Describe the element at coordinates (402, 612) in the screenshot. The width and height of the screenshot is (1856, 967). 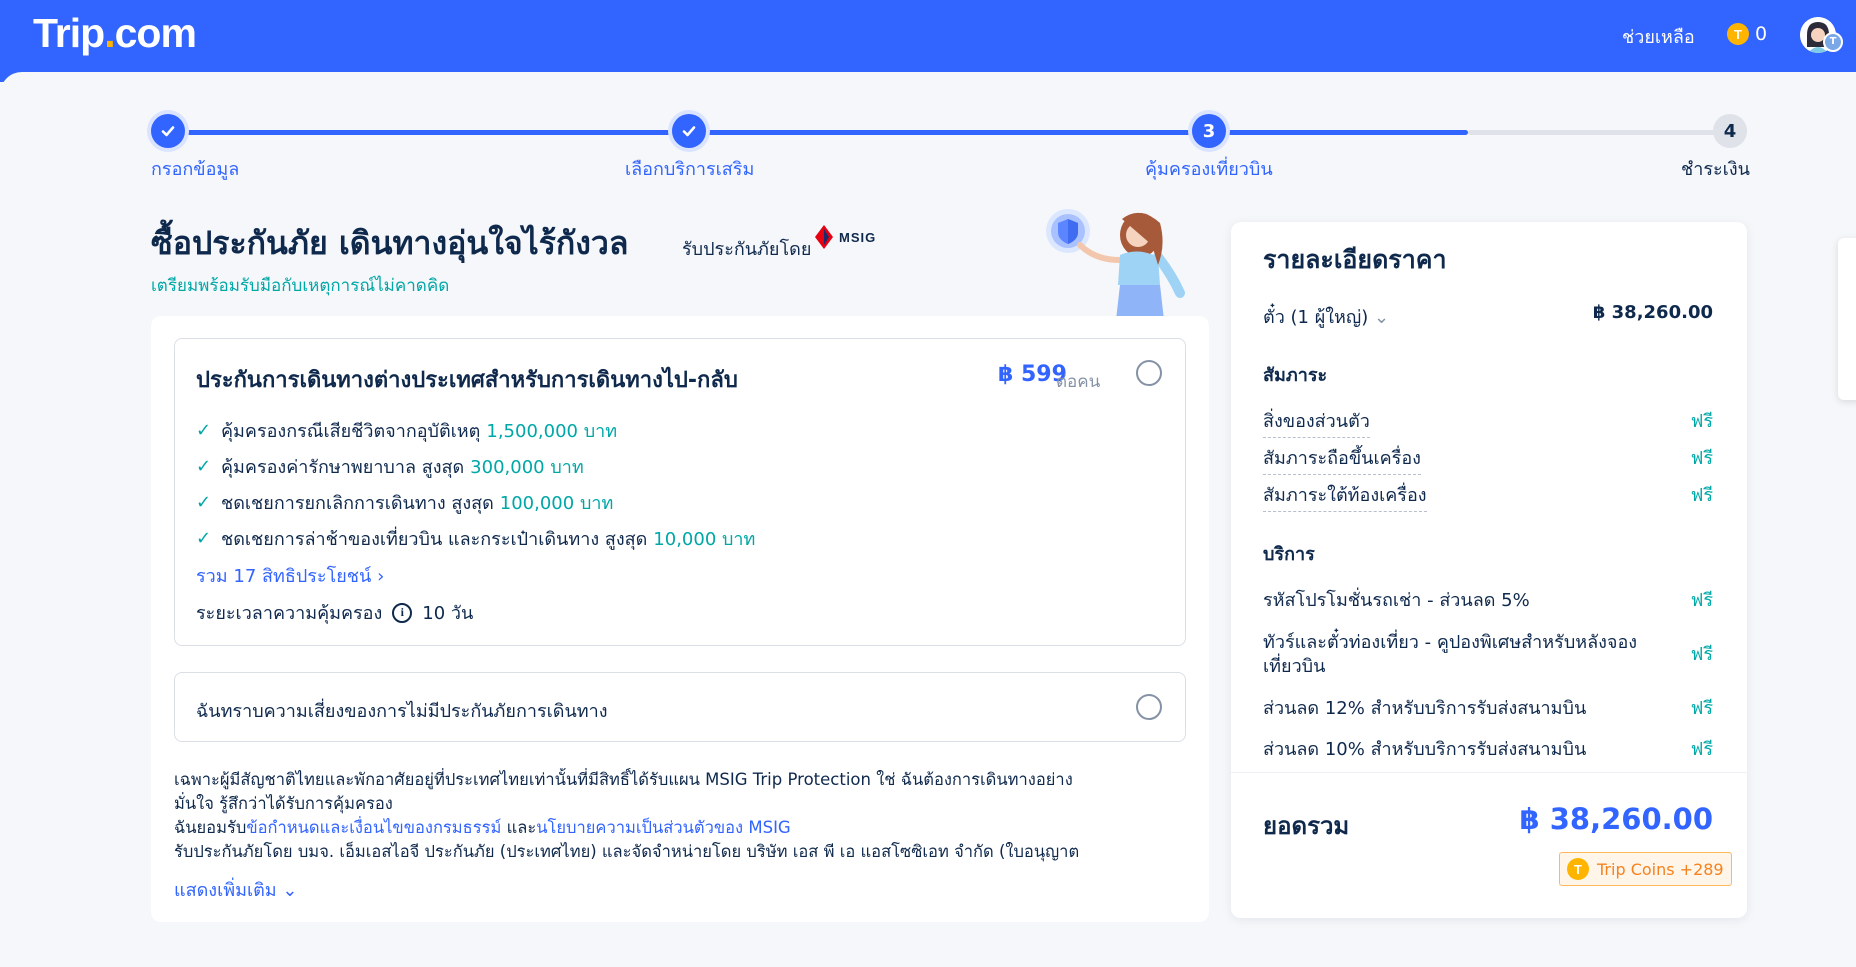
I see `info-icon: i` at that location.